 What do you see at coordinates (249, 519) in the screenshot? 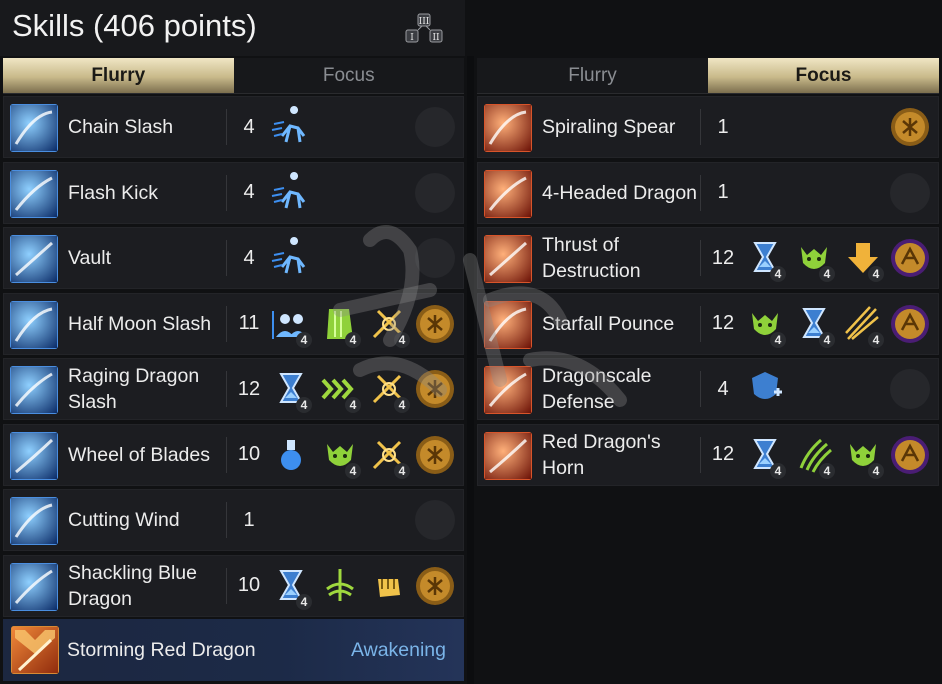
I see `skill-level: 1` at bounding box center [249, 519].